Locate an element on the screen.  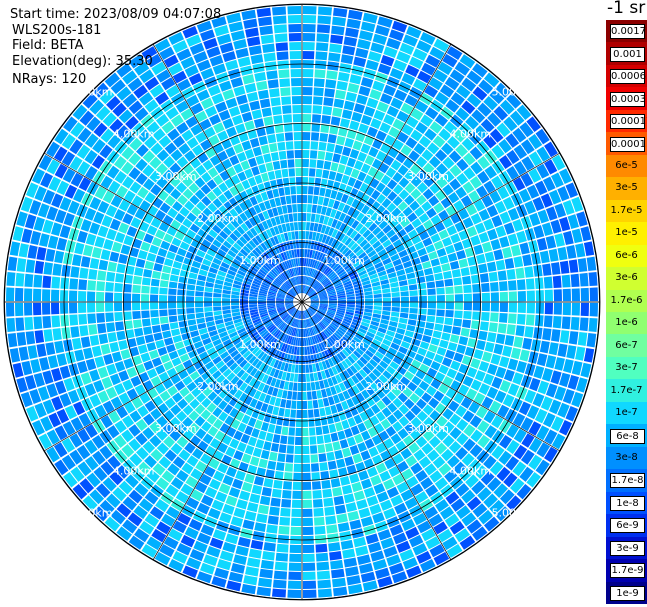
colorbar-label: 6e-9 is located at coordinates (627, 526).